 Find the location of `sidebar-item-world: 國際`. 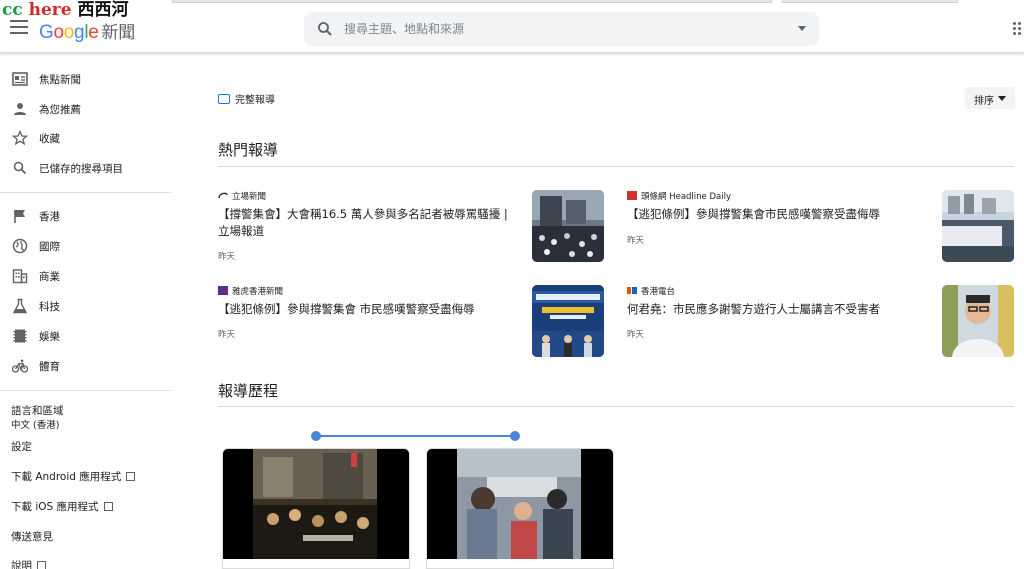

sidebar-item-world: 國際 is located at coordinates (87, 246).